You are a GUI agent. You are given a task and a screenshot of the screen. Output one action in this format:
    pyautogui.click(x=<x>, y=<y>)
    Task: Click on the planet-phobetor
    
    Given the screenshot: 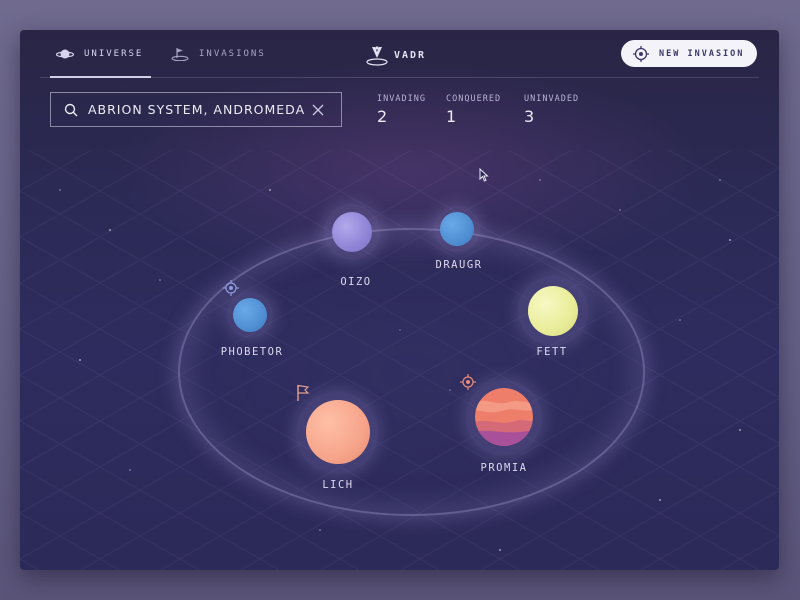 What is the action you would take?
    pyautogui.click(x=250, y=315)
    